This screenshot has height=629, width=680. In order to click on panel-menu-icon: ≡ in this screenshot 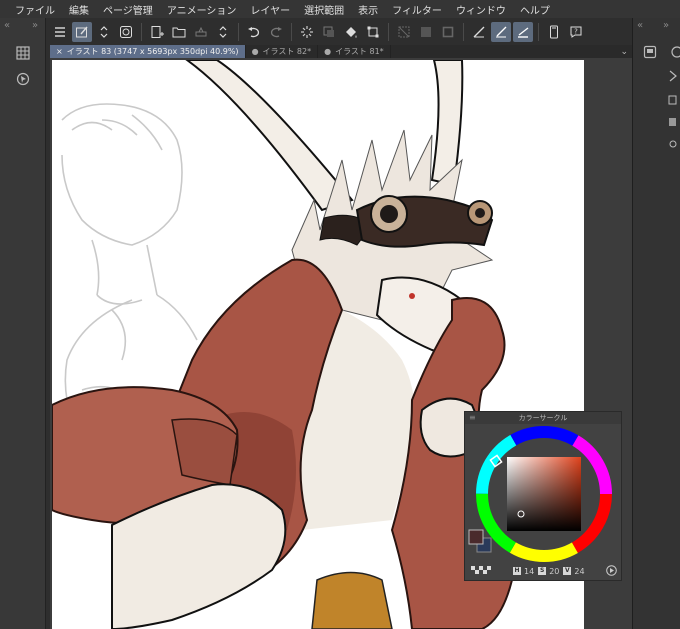, I will do `click(472, 417)`.